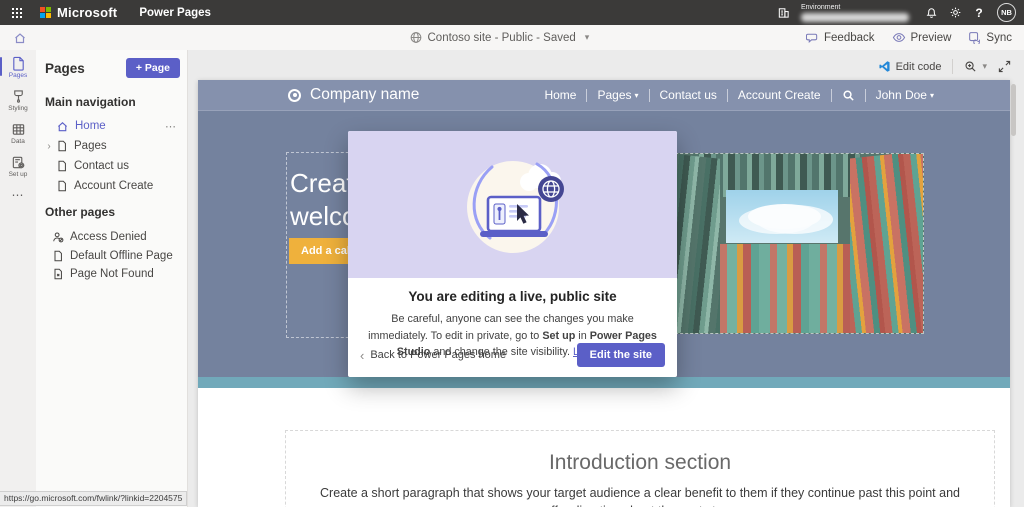 This screenshot has height=507, width=1024. Describe the element at coordinates (1004, 66) in the screenshot. I see `fullscreen-expand-icon` at that location.